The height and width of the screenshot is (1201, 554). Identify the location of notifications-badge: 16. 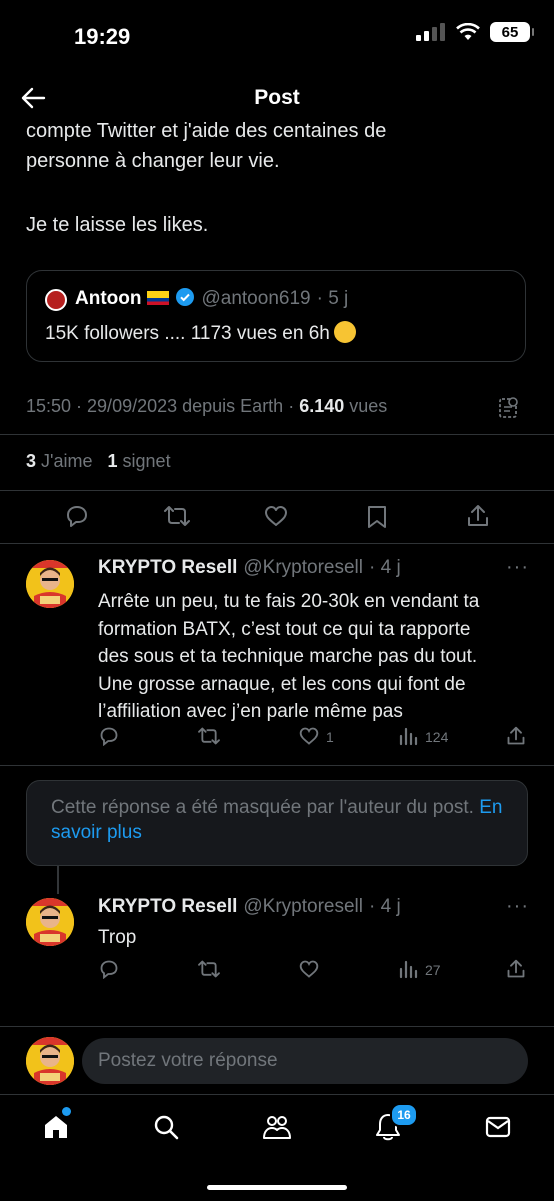
(404, 1115).